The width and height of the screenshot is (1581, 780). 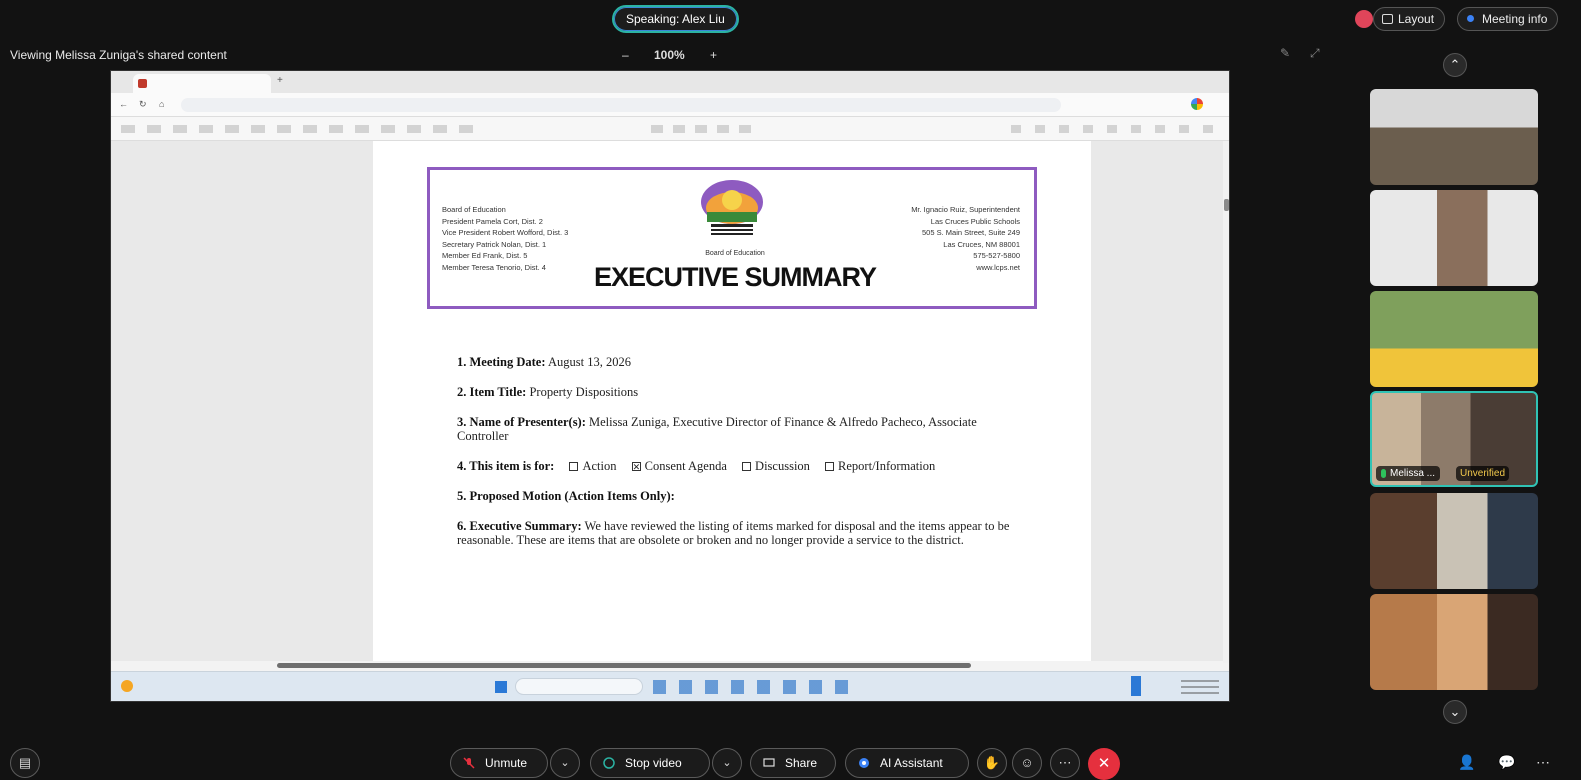 What do you see at coordinates (143, 104) in the screenshot?
I see `refresh-icon: ↻` at bounding box center [143, 104].